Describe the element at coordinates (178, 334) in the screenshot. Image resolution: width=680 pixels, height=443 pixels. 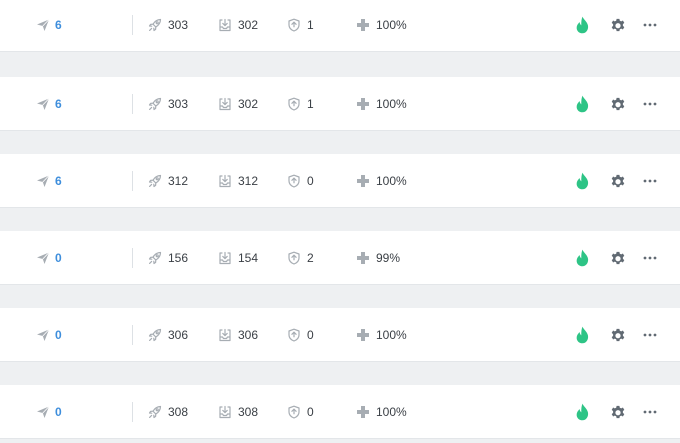
I see `launches-count: 306` at that location.